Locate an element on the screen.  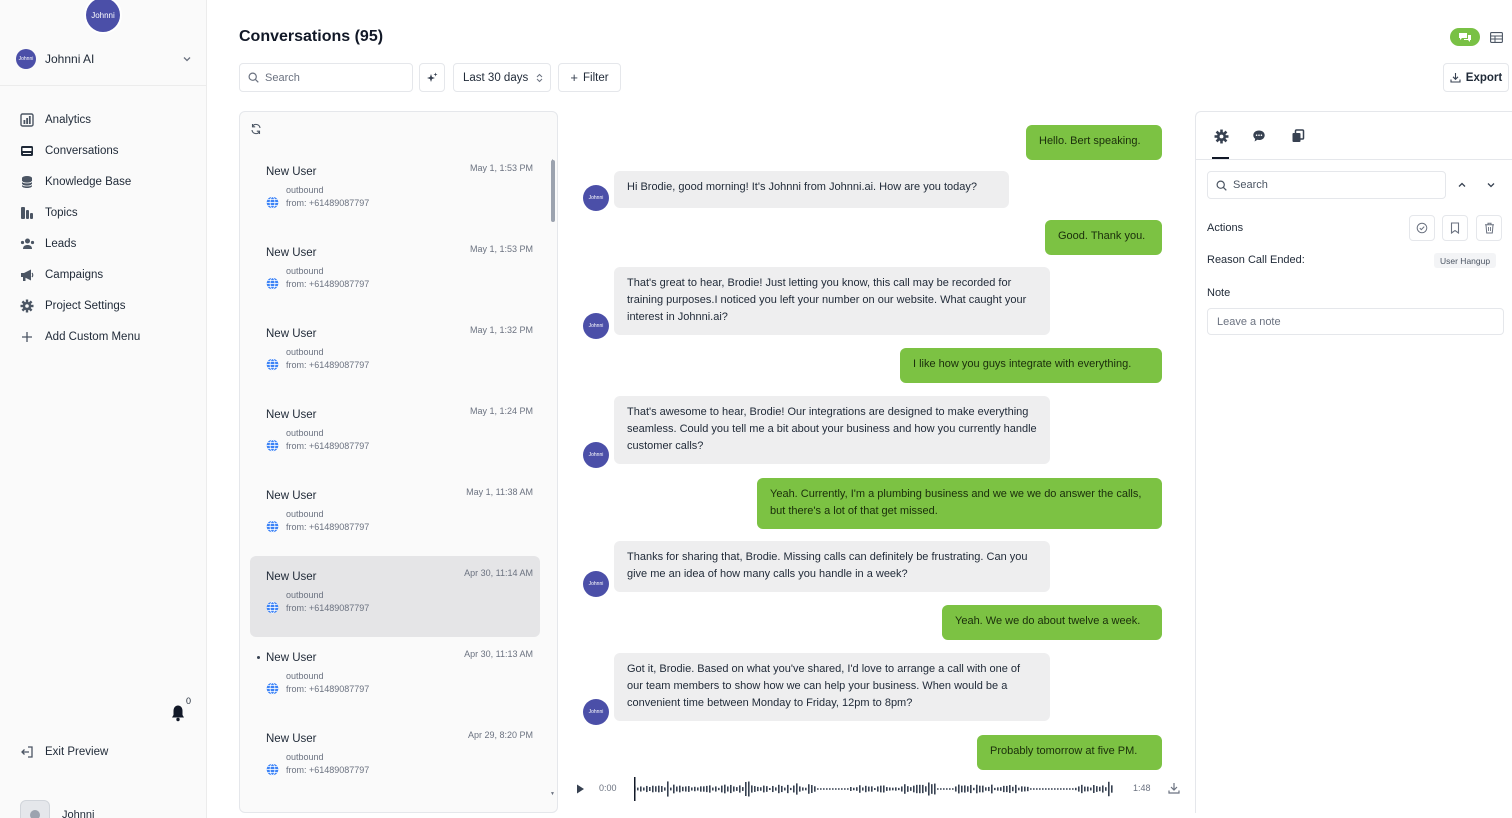
users-icon is located at coordinates (27, 244).